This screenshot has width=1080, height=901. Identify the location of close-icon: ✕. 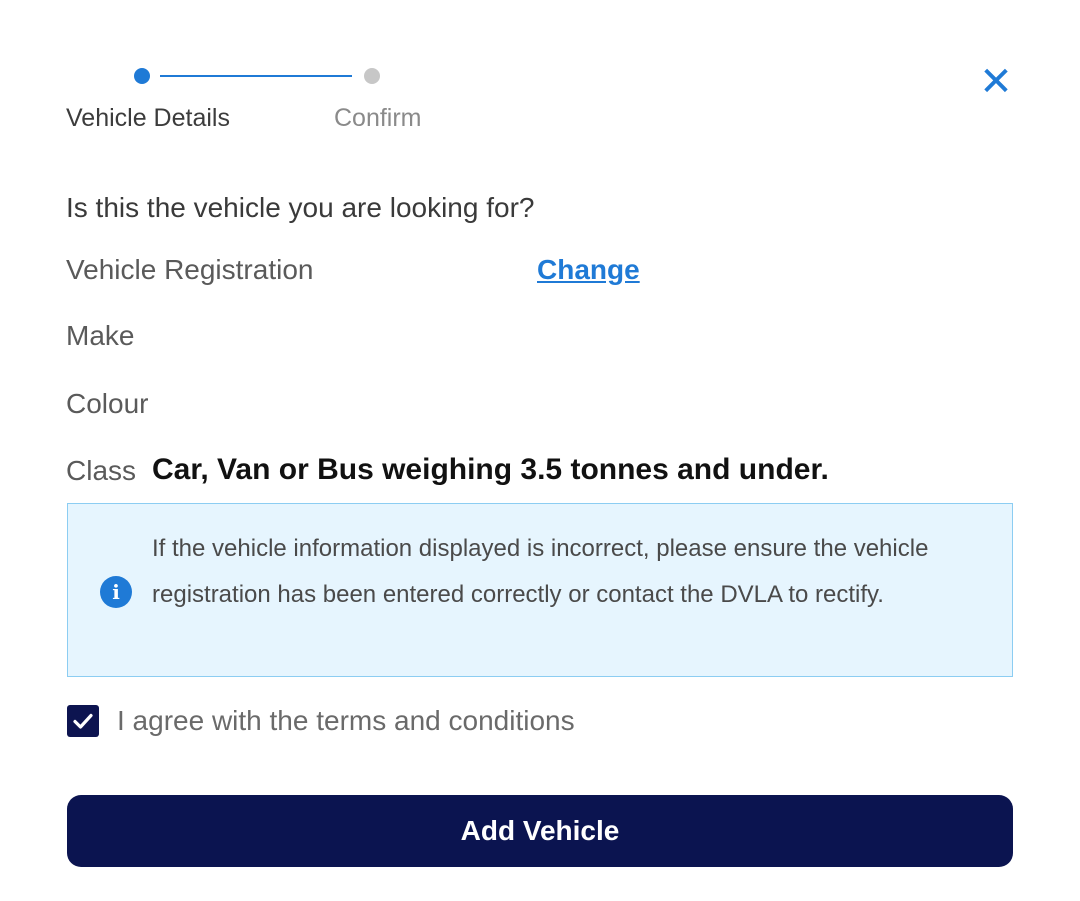
(996, 82).